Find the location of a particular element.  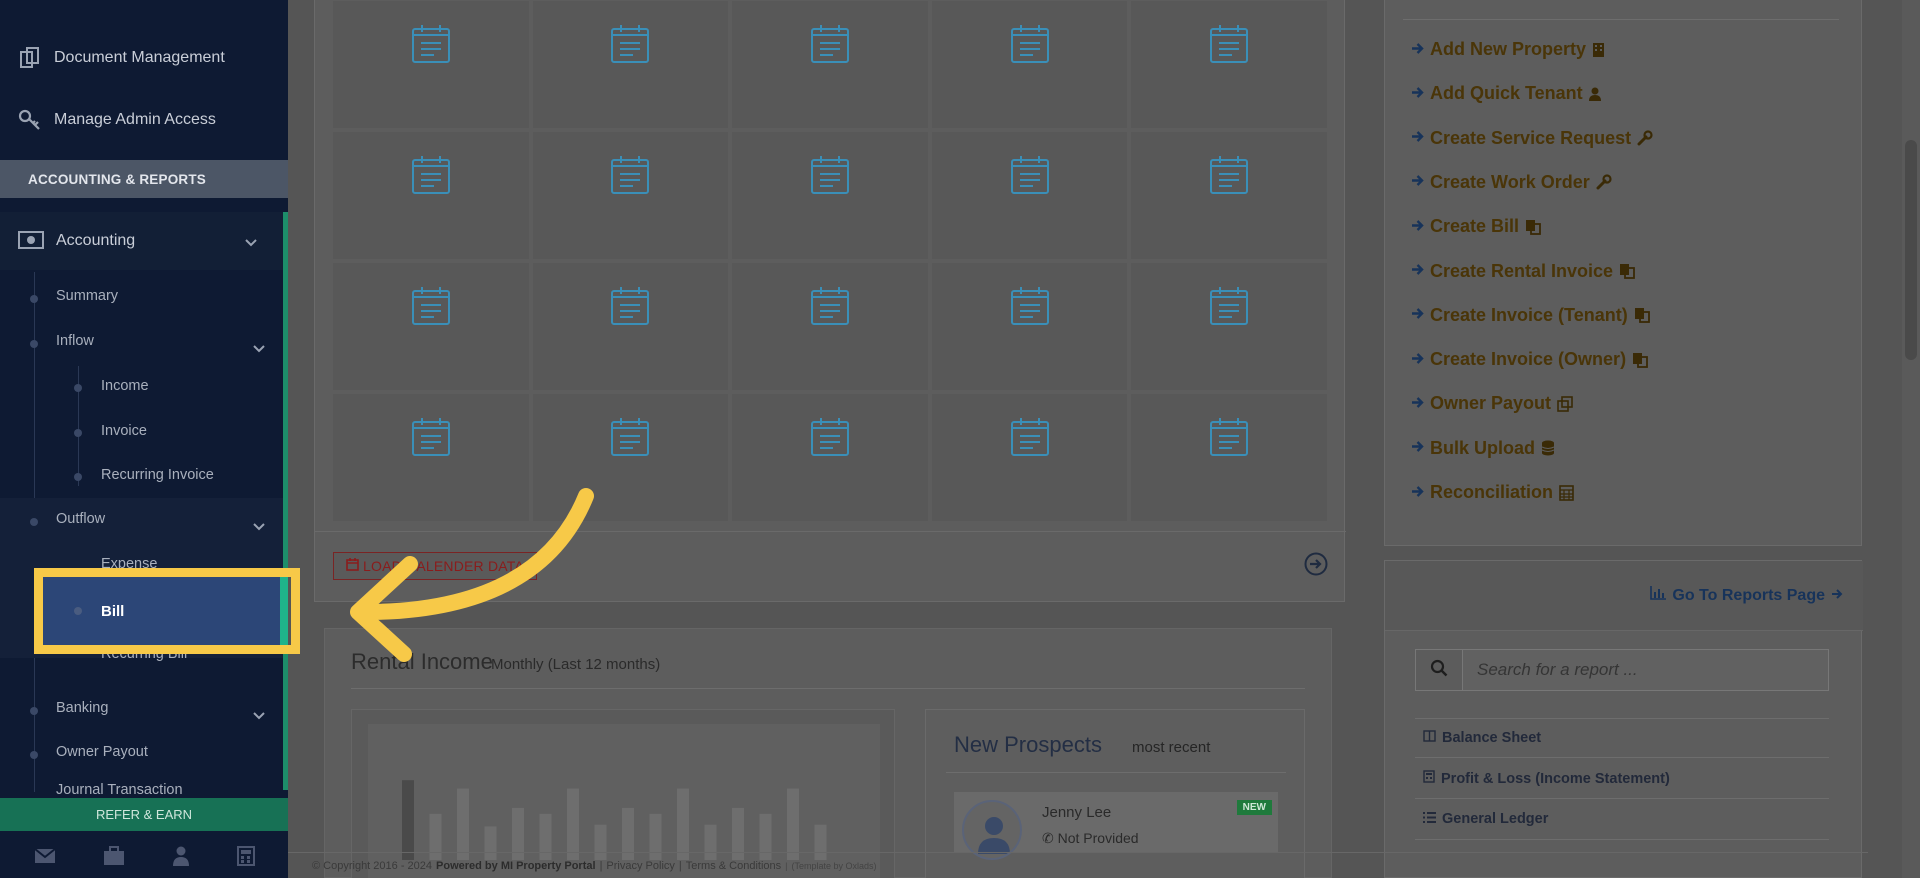

prospect-phone-text: Not Provided is located at coordinates (1098, 838).